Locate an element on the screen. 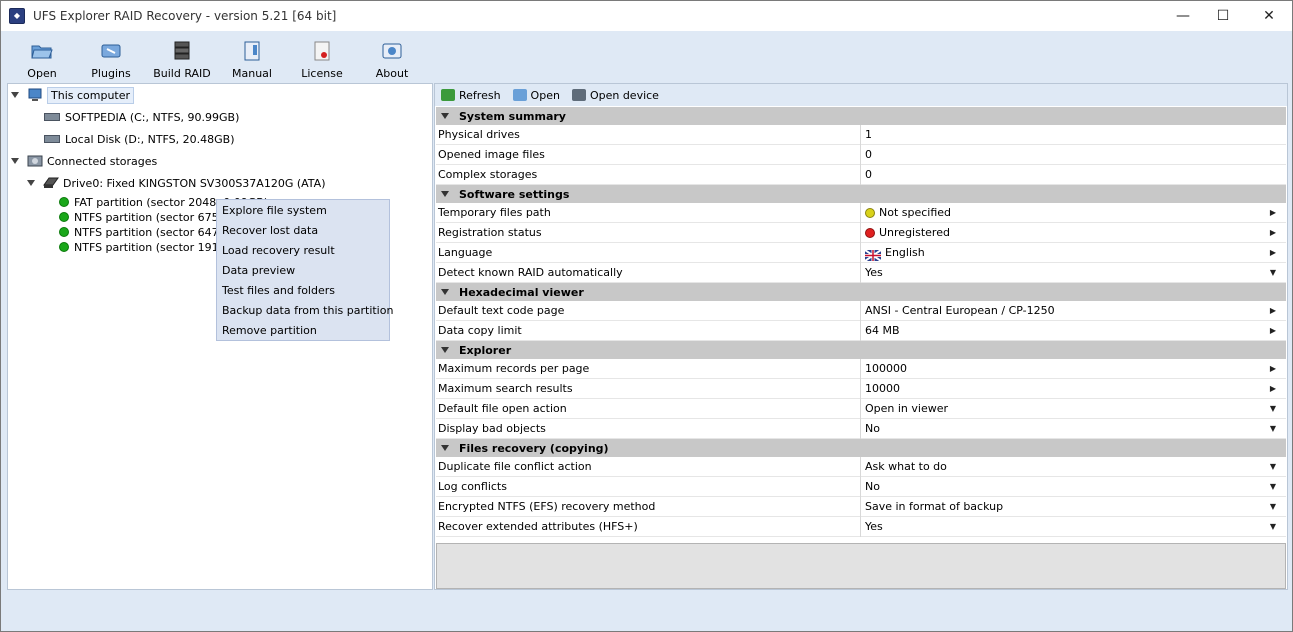 The image size is (1293, 632). prop-value: Unregistered is located at coordinates (914, 232).